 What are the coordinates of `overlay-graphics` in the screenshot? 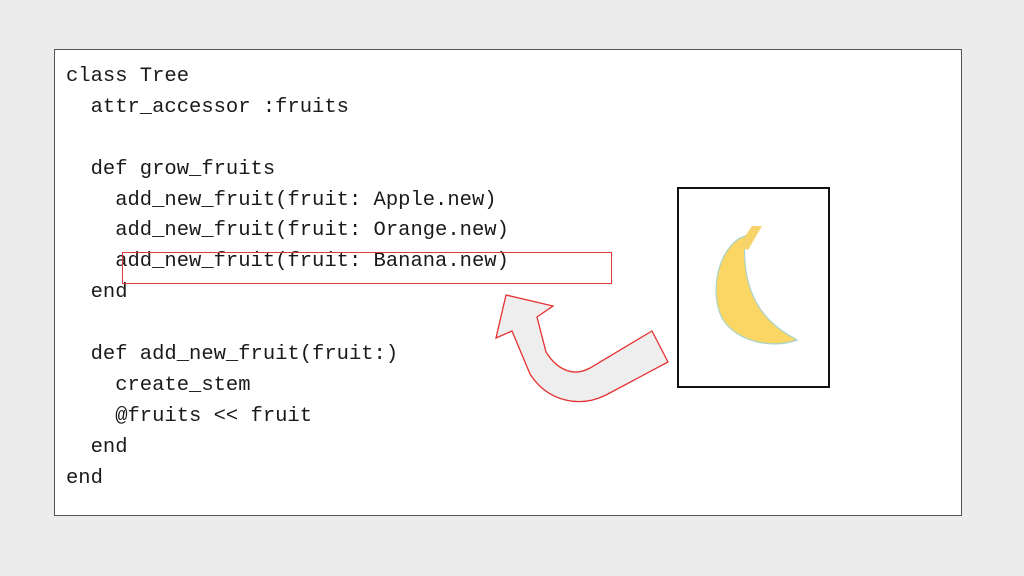 It's located at (647, 314).